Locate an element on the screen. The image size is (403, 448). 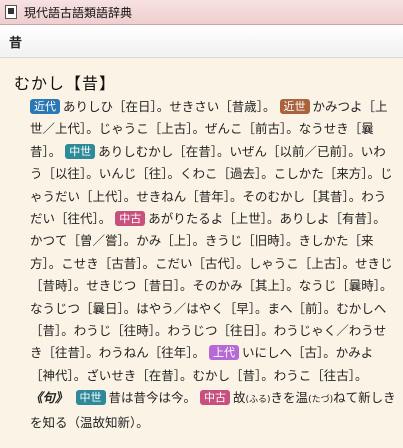
segment-text: ありしひ［在日］。せきさい［昔歳］。 is located at coordinates (169, 106).